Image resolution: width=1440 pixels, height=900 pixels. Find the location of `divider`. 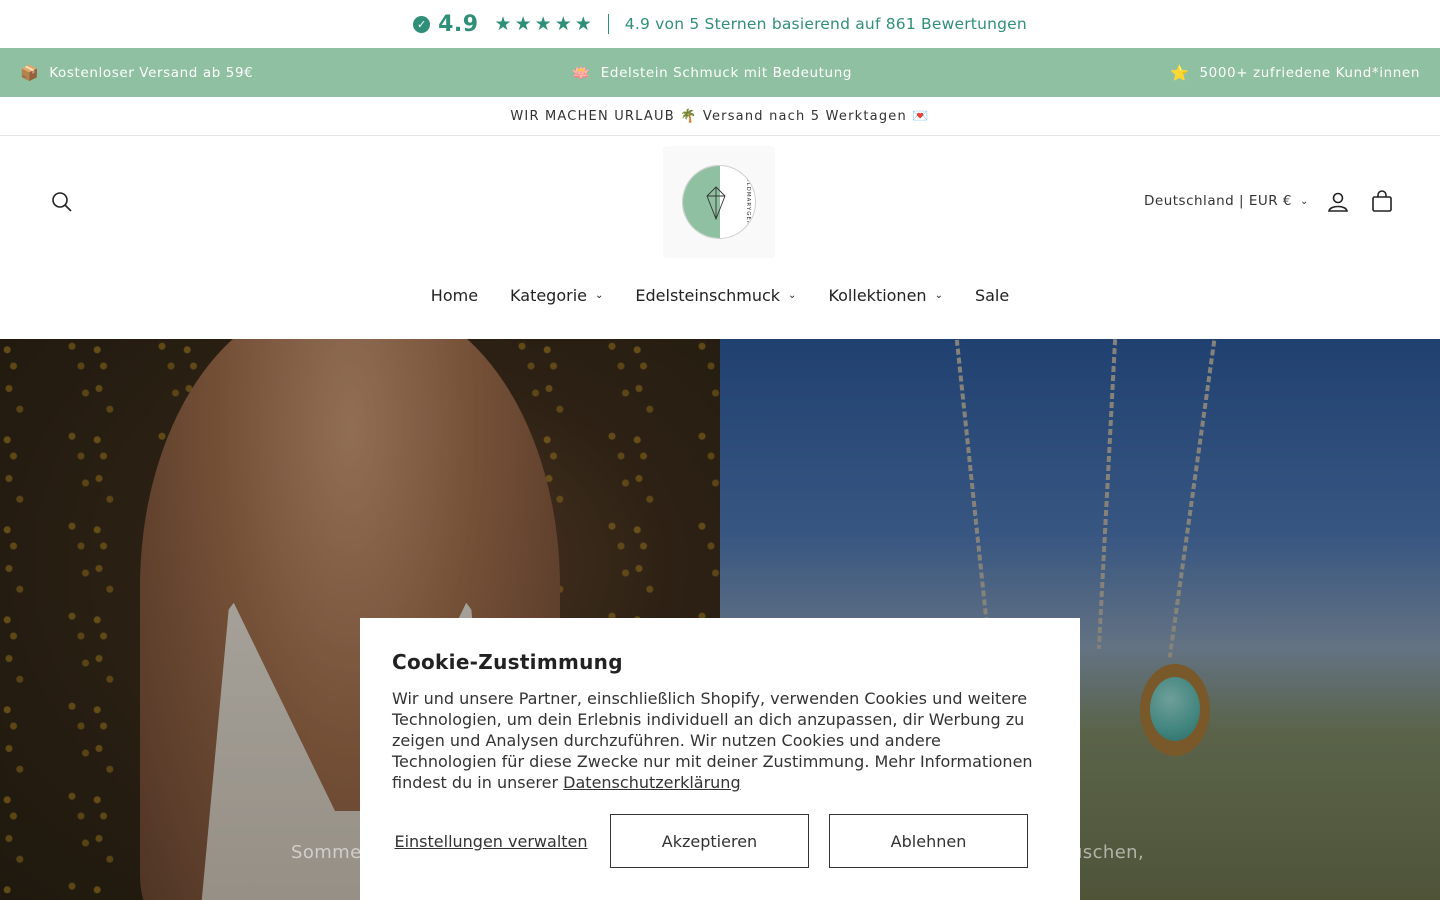

divider is located at coordinates (608, 24).